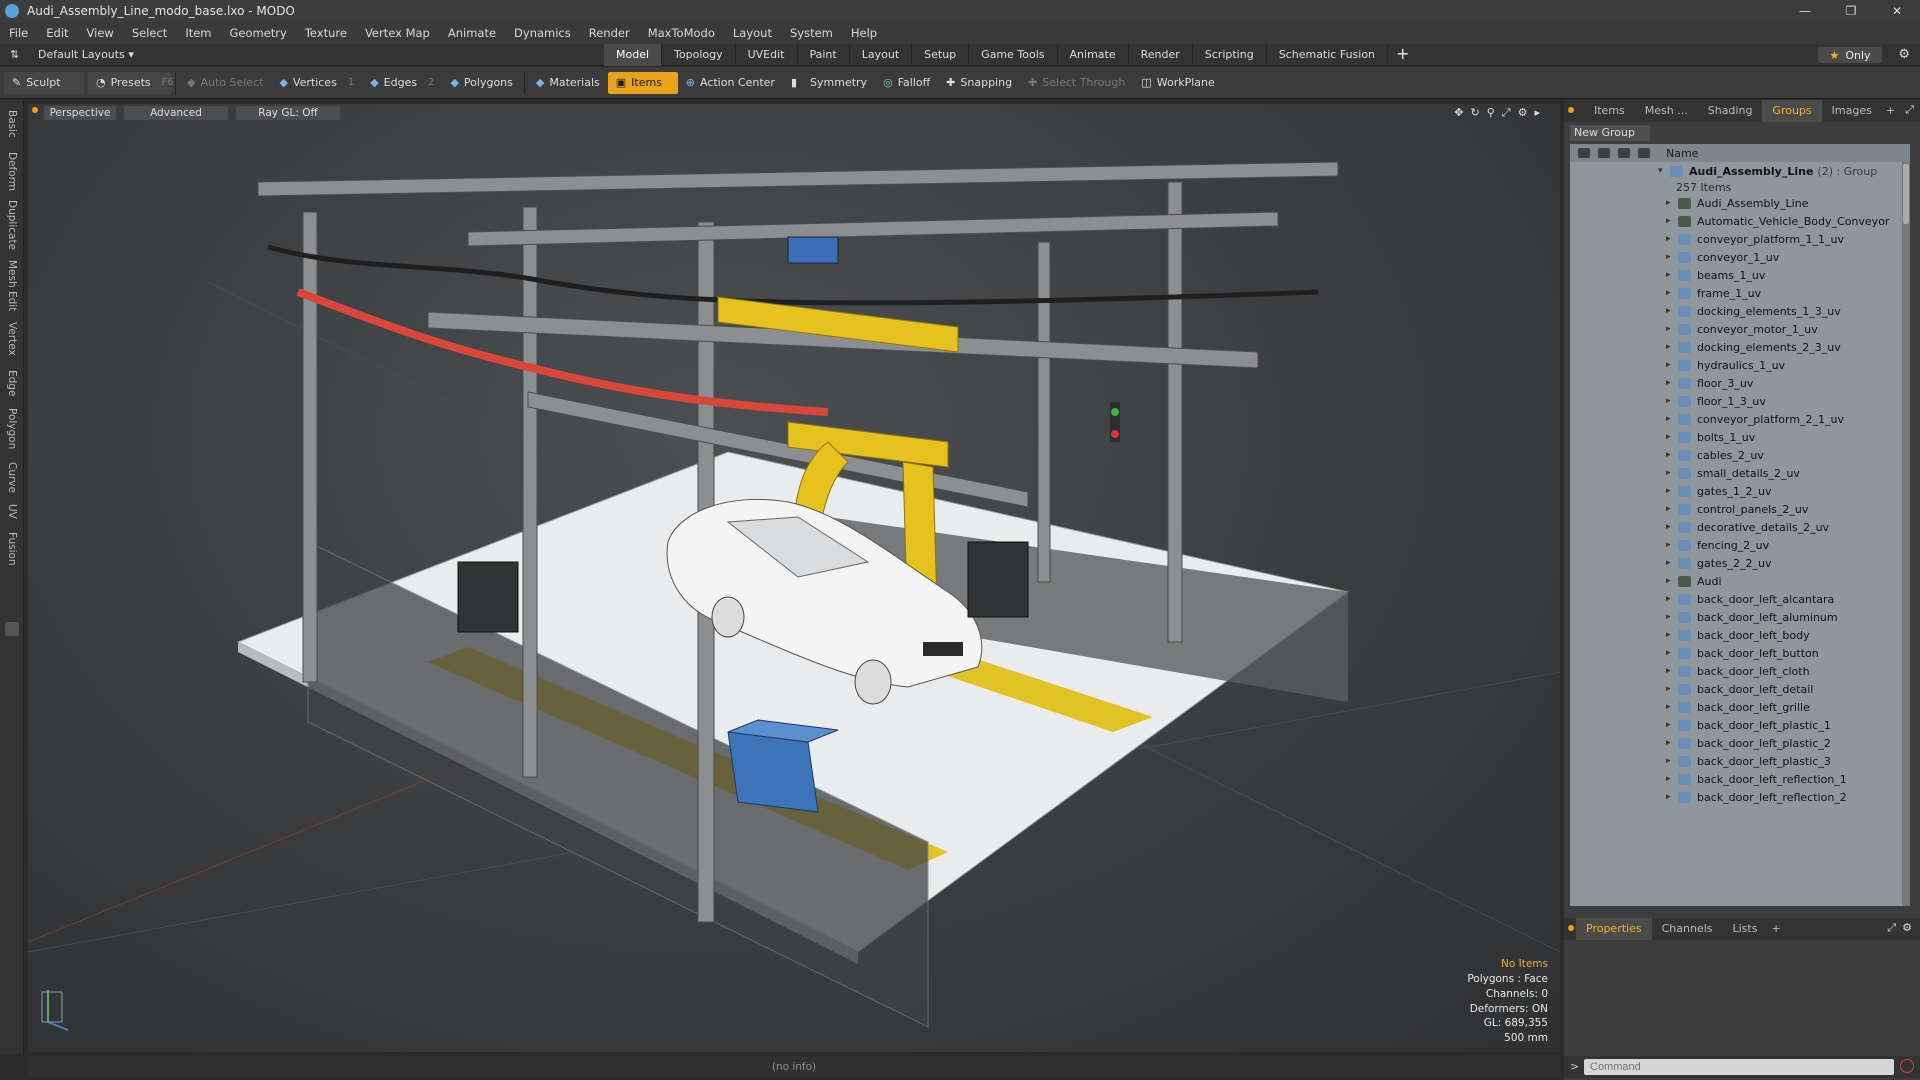  What do you see at coordinates (57, 33) in the screenshot?
I see `menu-edit: Edit` at bounding box center [57, 33].